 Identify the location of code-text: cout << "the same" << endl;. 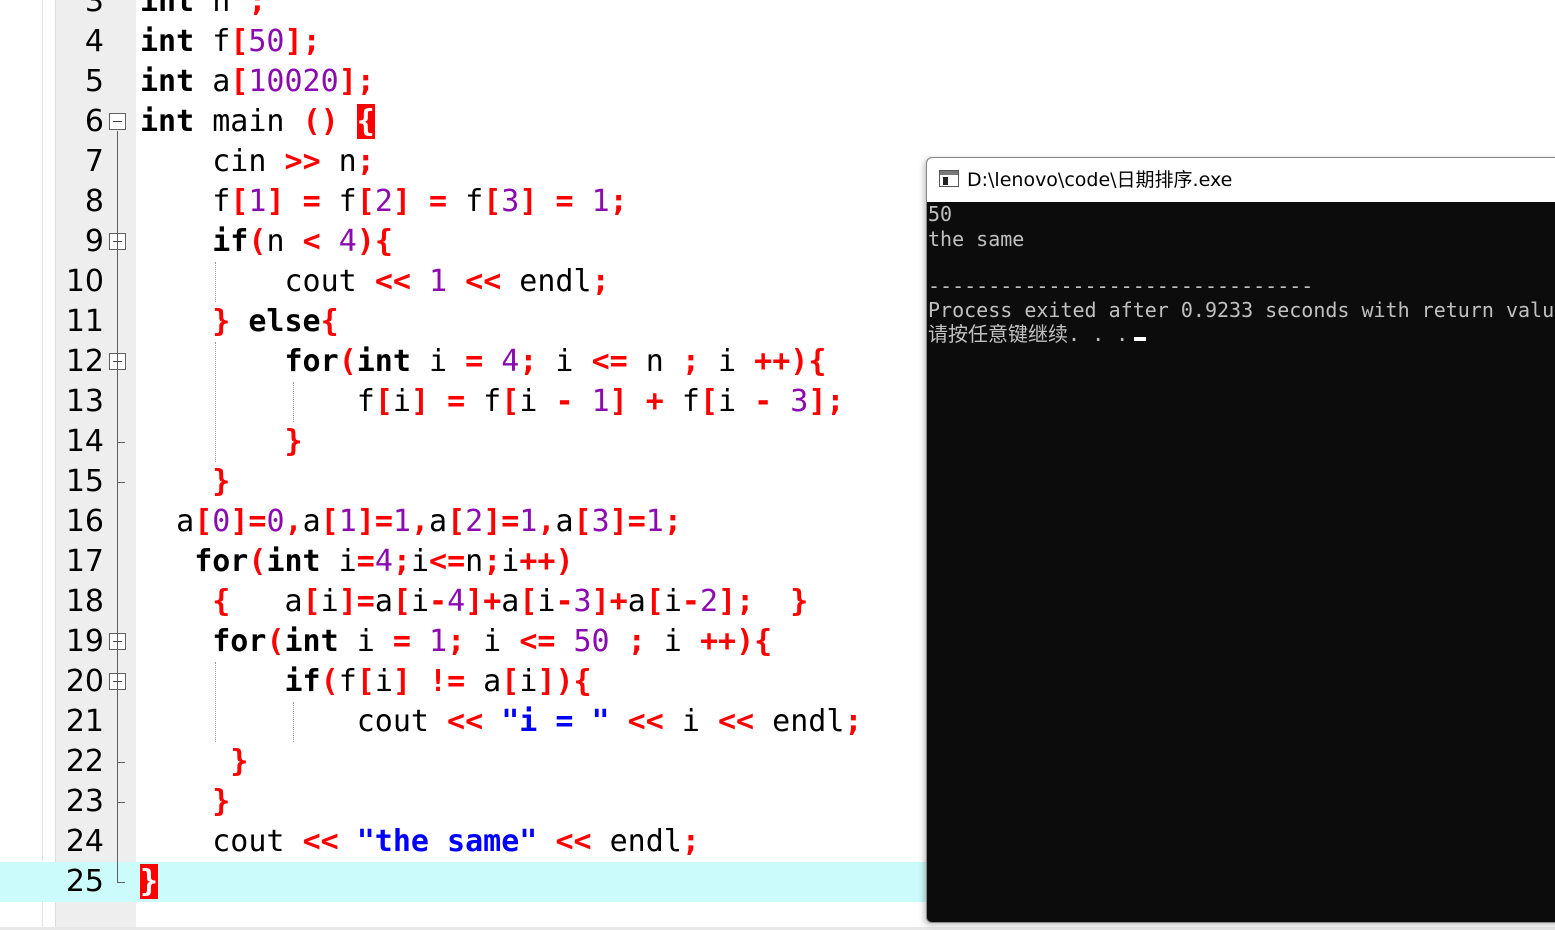
(420, 842).